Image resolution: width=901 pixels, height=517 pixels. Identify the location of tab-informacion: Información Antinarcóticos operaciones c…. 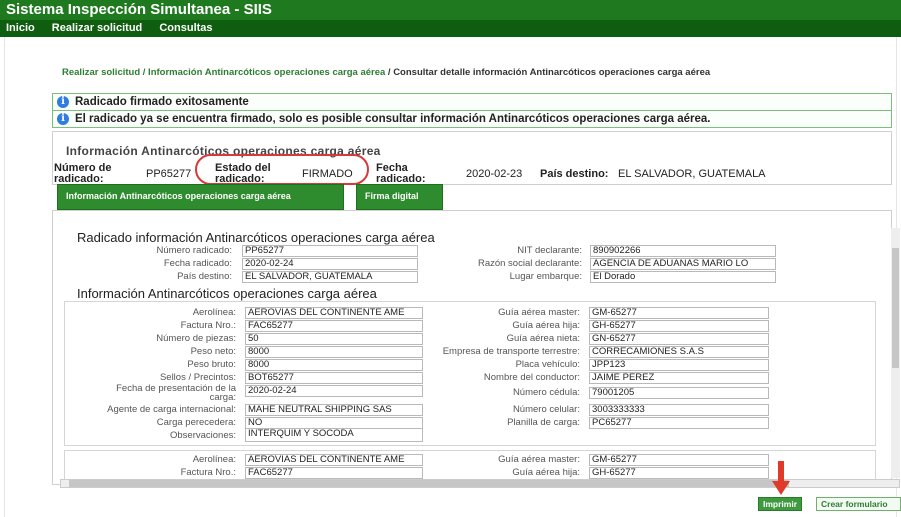
(200, 197).